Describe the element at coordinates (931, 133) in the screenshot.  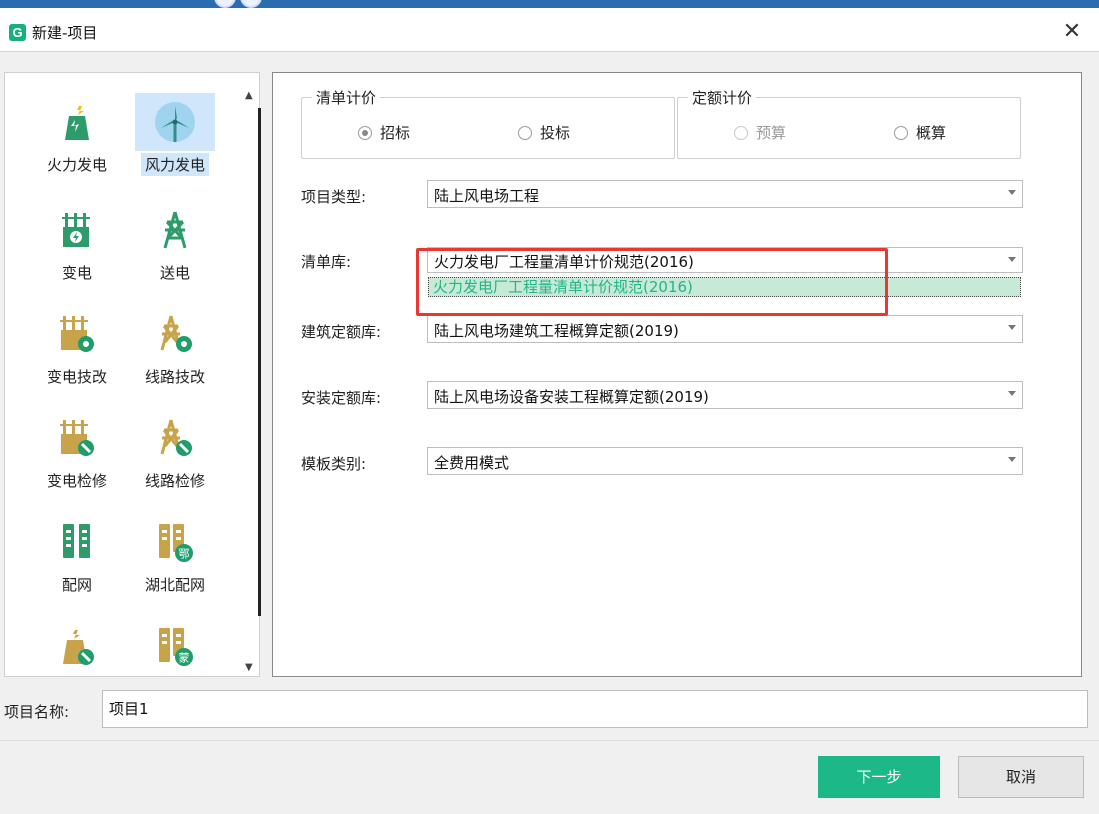
I see `radio-label: 概算` at that location.